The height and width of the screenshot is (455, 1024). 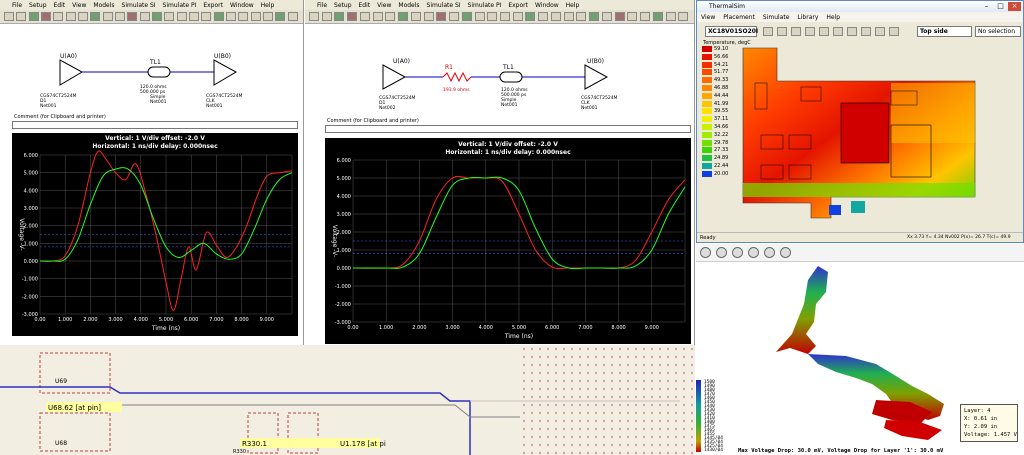 What do you see at coordinates (60, 5) in the screenshot?
I see `left-menu-edit: Edit` at bounding box center [60, 5].